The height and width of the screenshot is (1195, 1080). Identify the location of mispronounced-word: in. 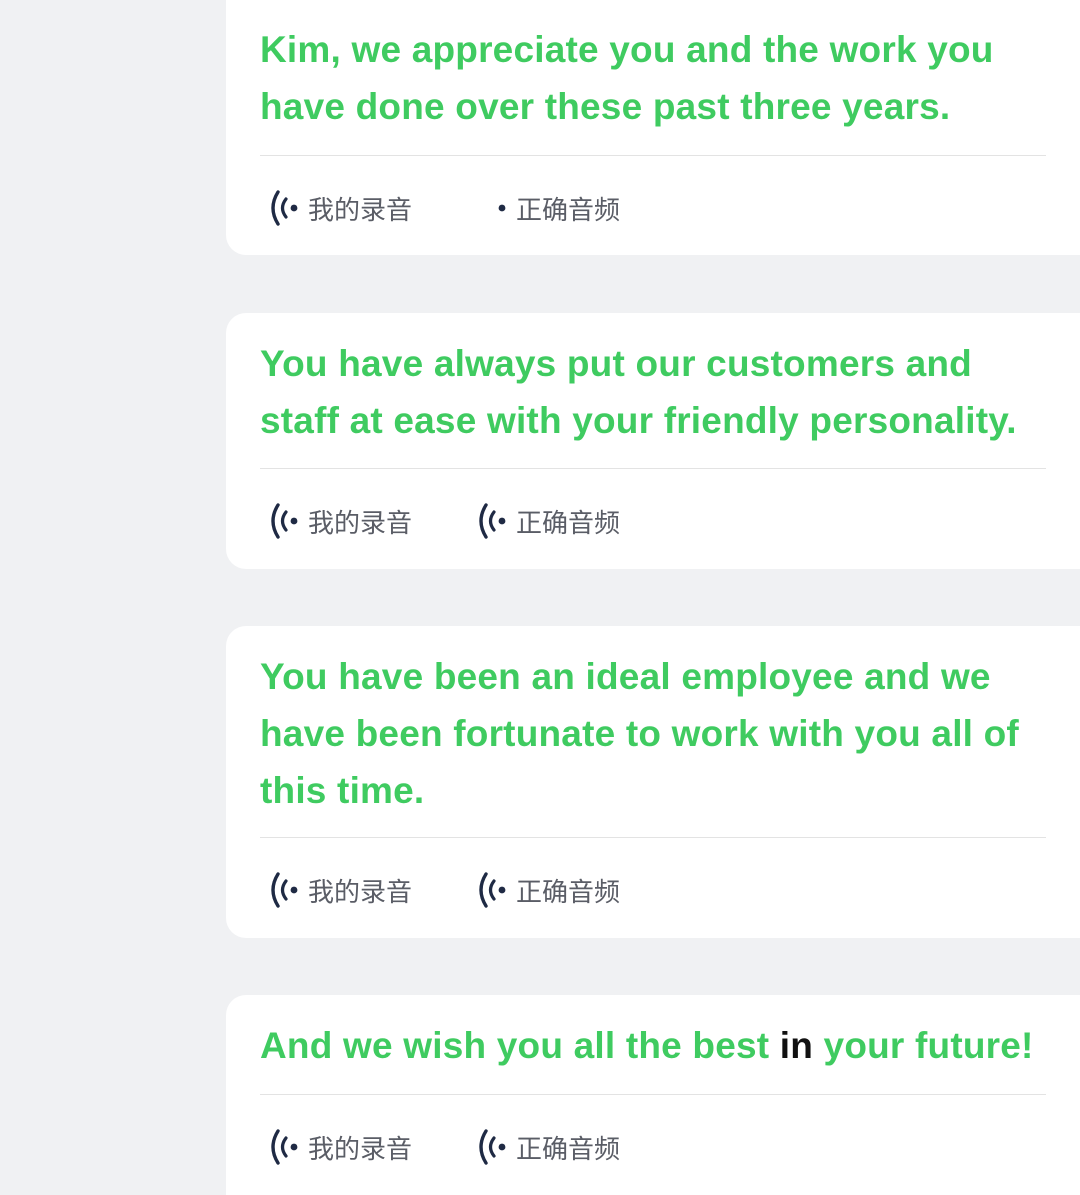
(796, 1045).